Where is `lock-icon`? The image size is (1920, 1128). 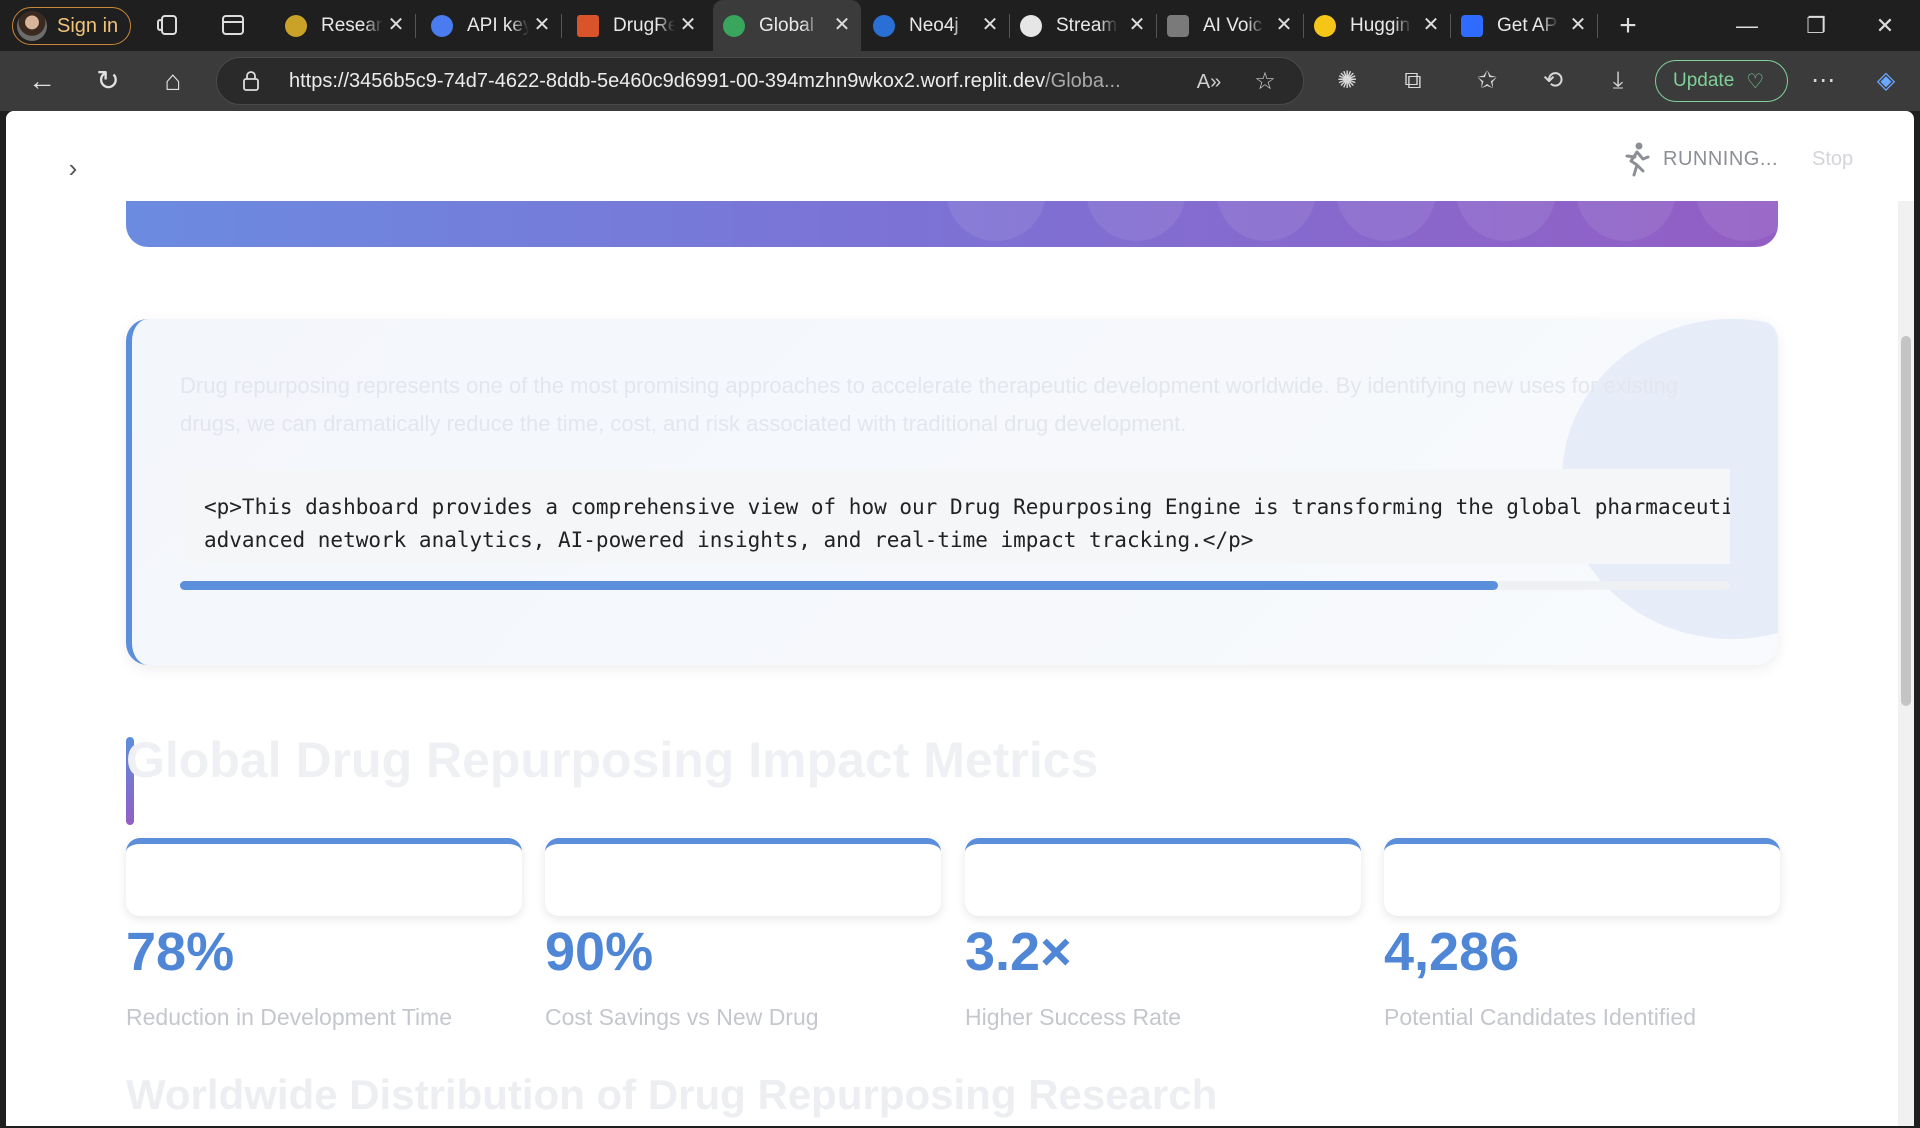
lock-icon is located at coordinates (251, 81).